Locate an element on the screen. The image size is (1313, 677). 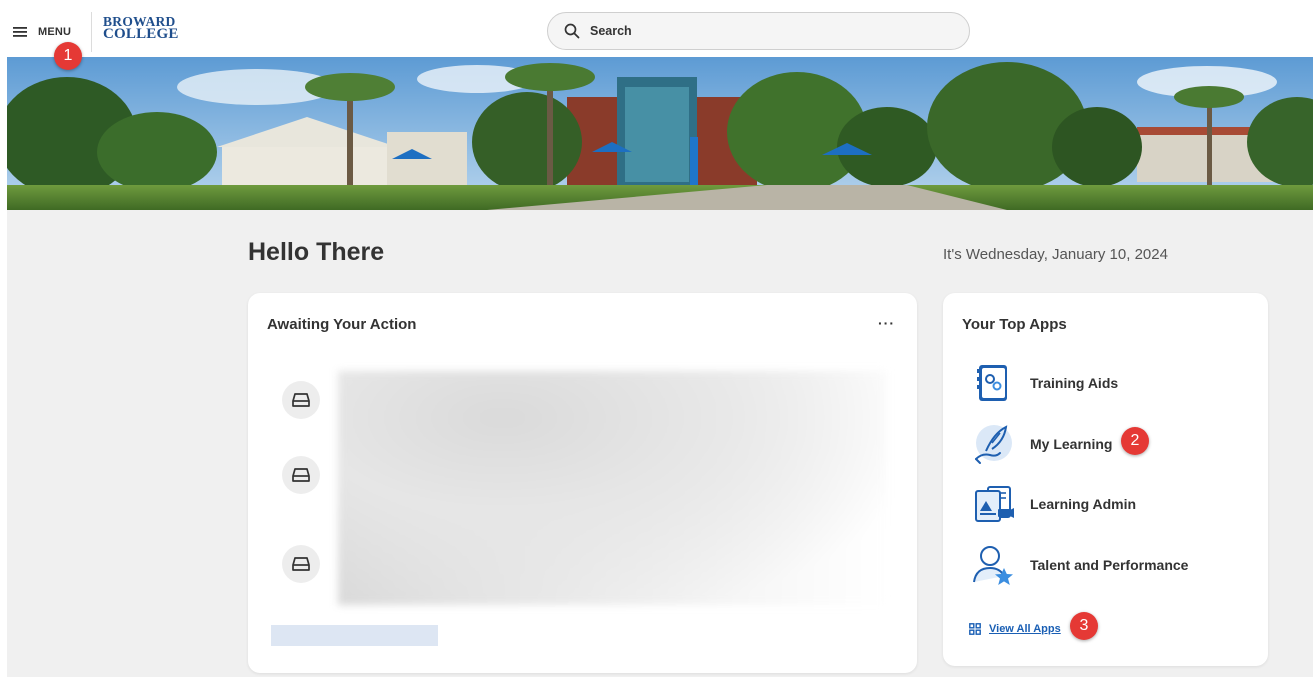
hamburger-icon is located at coordinates (20, 32).